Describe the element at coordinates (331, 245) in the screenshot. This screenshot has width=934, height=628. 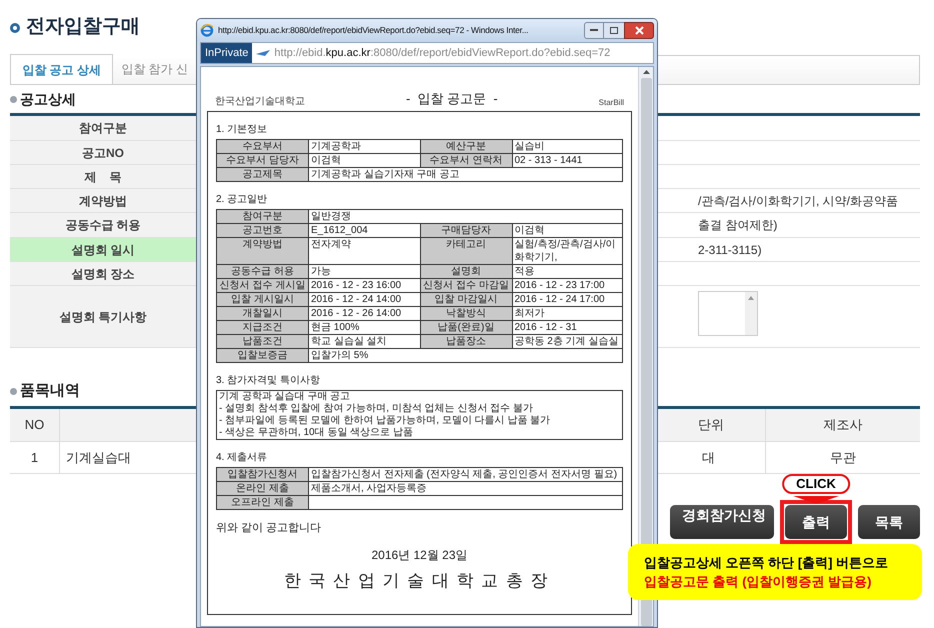
I see `table-value: 전자계약` at that location.